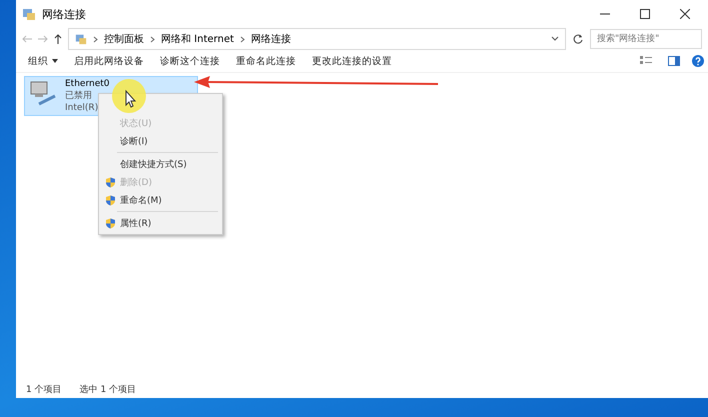 The image size is (708, 417). What do you see at coordinates (197, 39) in the screenshot?
I see `breadcrumb-item: 网络和 Internet` at bounding box center [197, 39].